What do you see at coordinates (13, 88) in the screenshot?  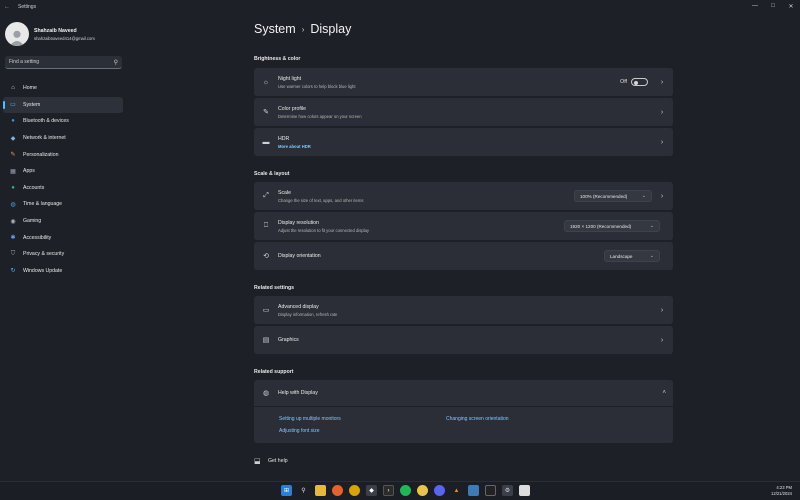 I see `home-icon: ⌂` at bounding box center [13, 88].